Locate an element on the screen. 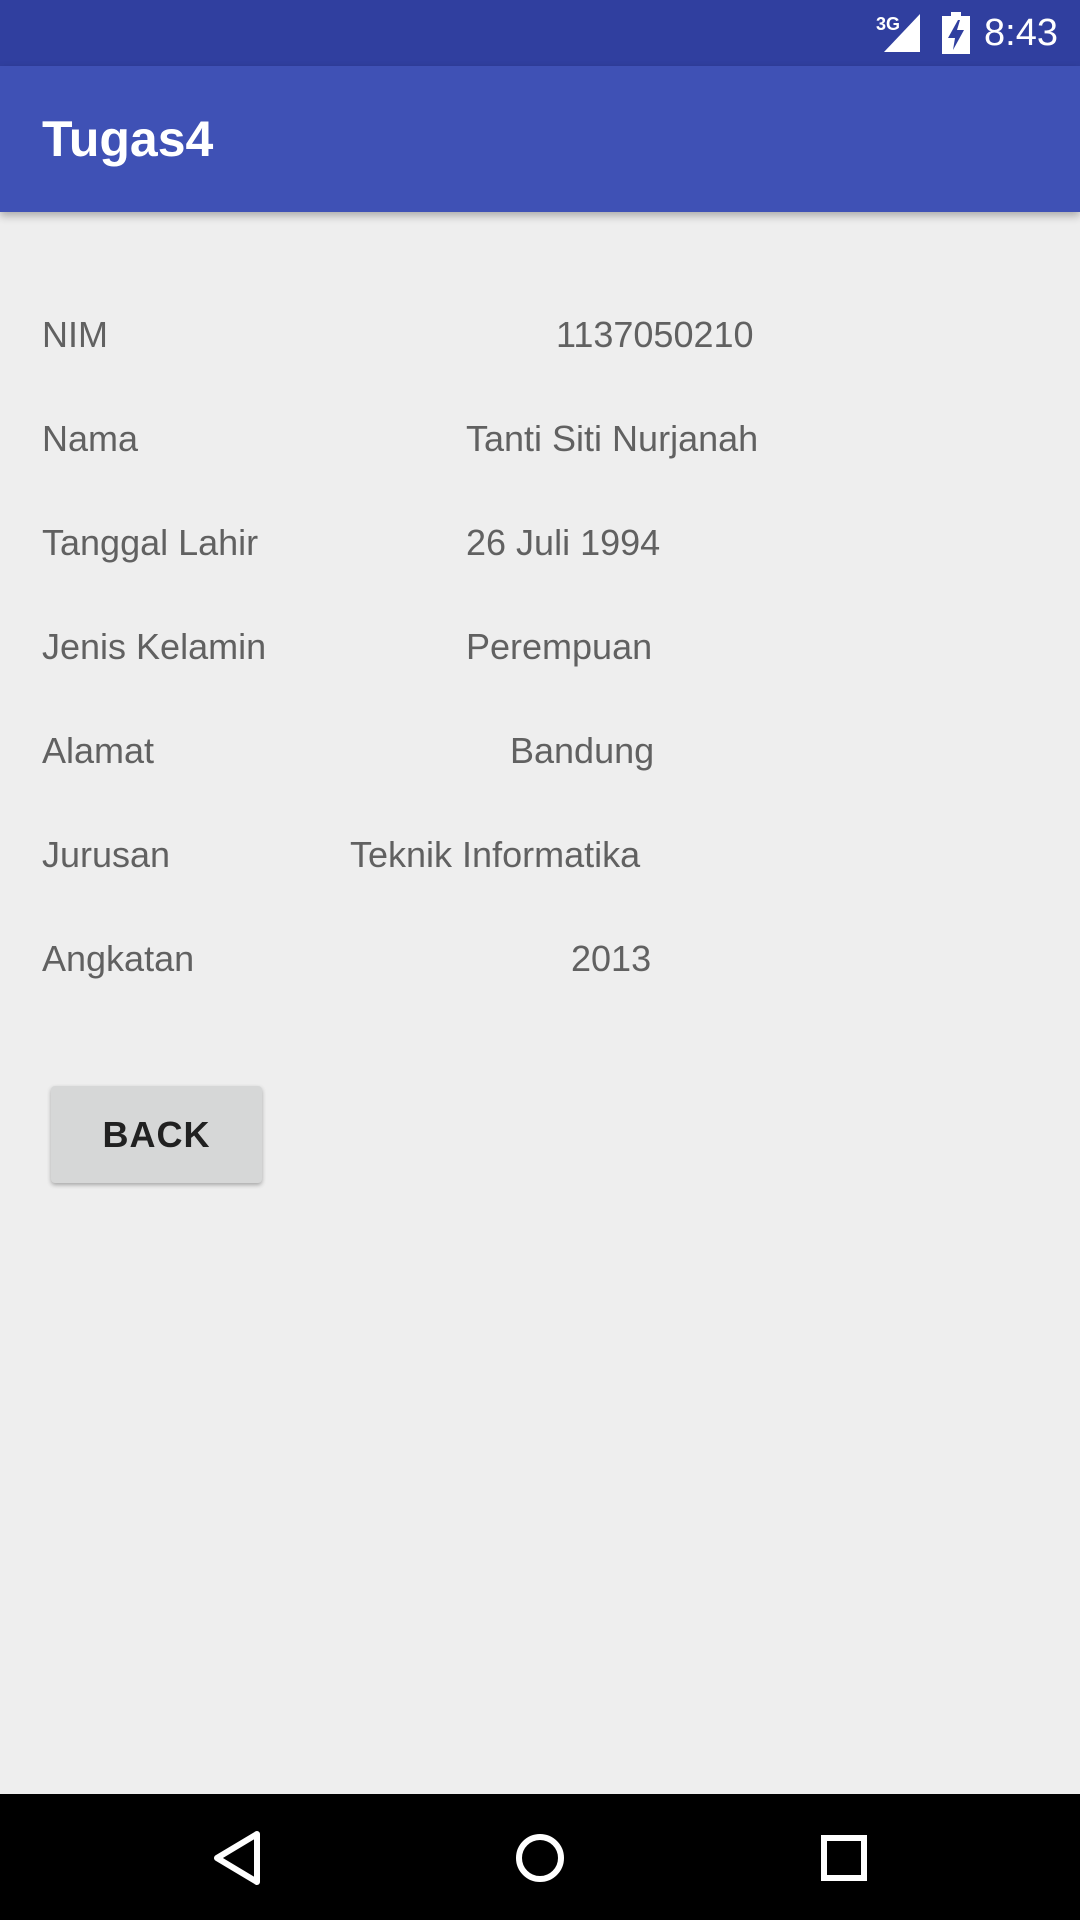 The height and width of the screenshot is (1920, 1080). value-nama: Tanti Siti Nurjanah is located at coordinates (612, 438).